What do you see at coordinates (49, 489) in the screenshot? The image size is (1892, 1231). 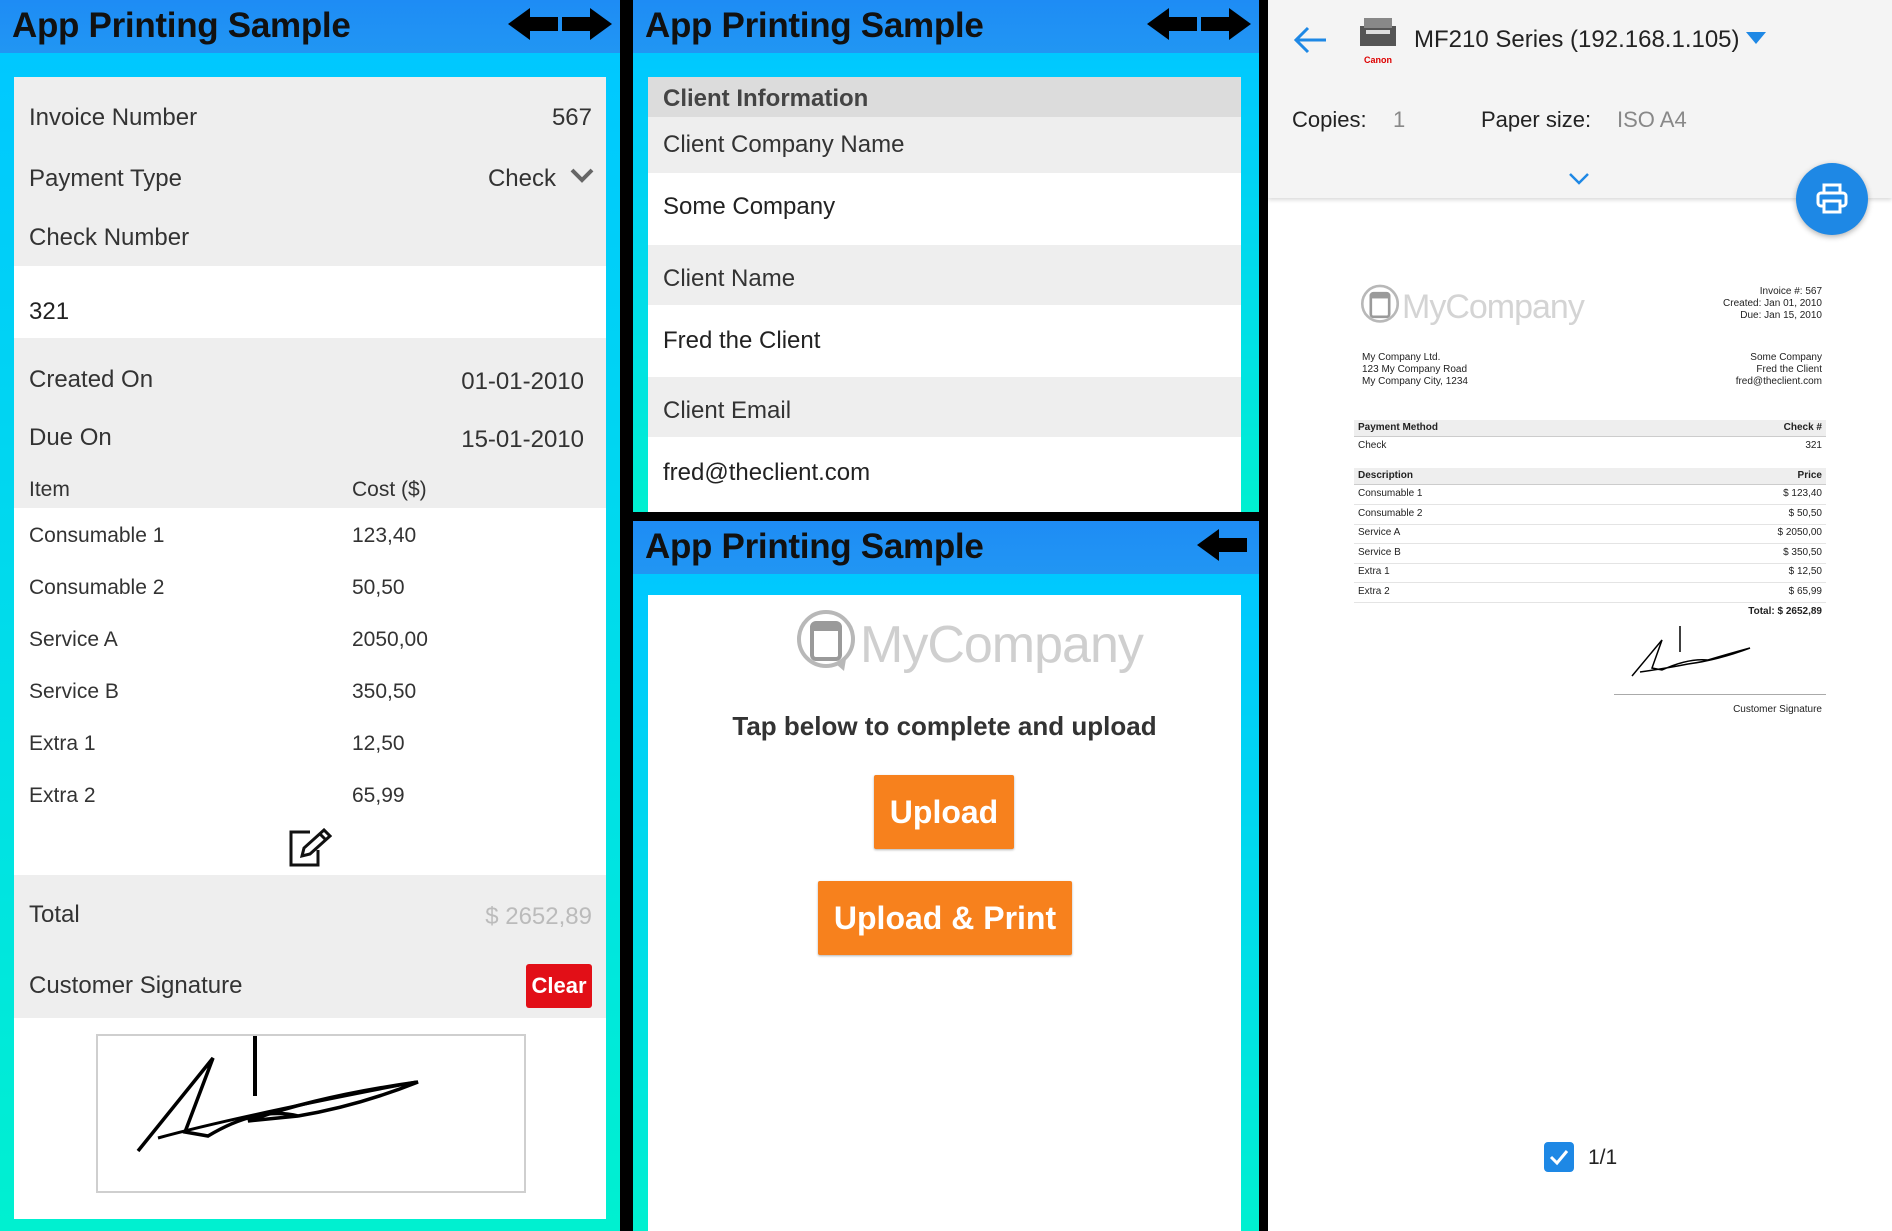 I see `item-column-header: Item` at bounding box center [49, 489].